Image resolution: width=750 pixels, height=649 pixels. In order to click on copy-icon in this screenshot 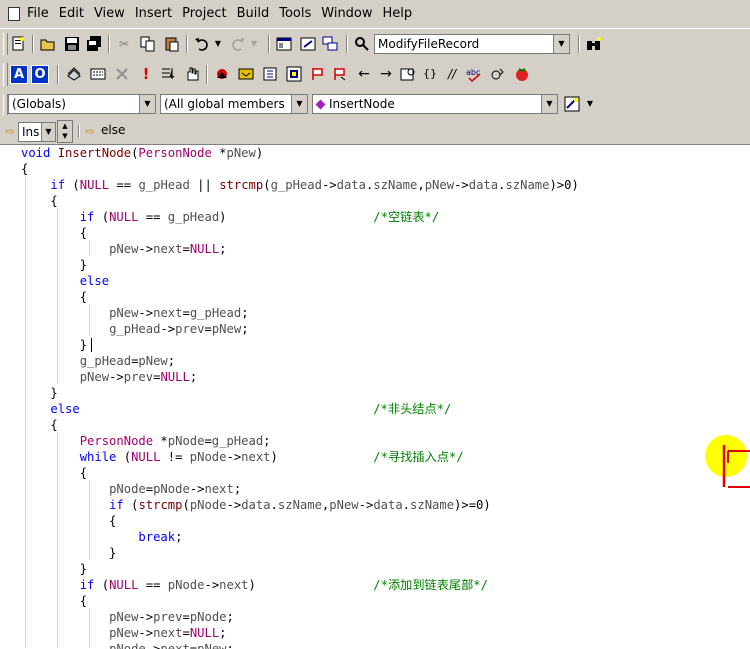, I will do `click(148, 44)`.